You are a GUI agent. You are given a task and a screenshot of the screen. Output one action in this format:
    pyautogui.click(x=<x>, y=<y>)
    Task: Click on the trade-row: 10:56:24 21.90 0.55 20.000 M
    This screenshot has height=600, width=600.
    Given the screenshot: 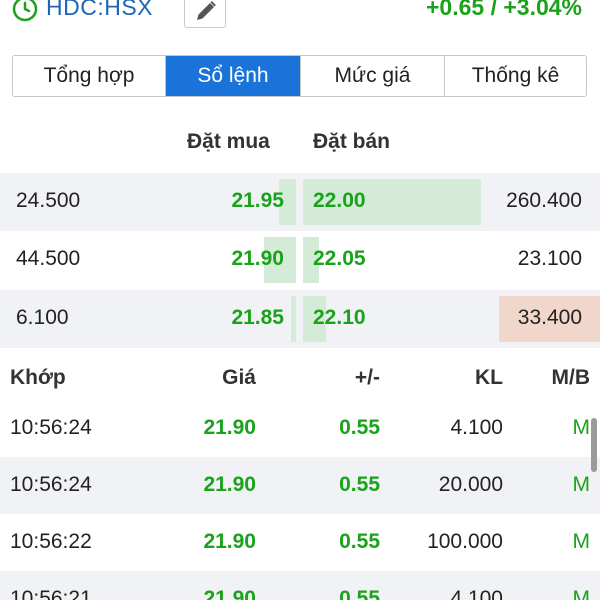 What is the action you would take?
    pyautogui.click(x=300, y=485)
    